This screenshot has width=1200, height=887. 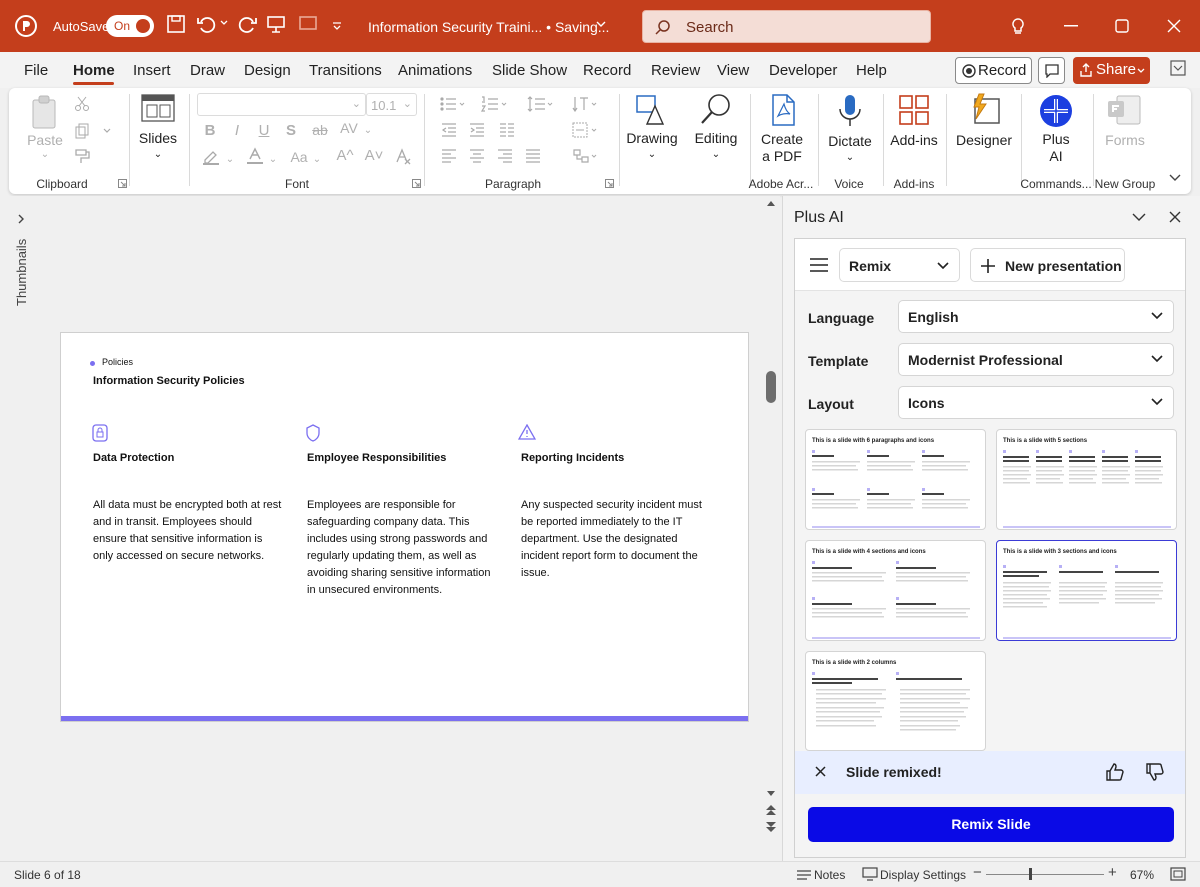 What do you see at coordinates (1111, 70) in the screenshot?
I see `share-button: Share` at bounding box center [1111, 70].